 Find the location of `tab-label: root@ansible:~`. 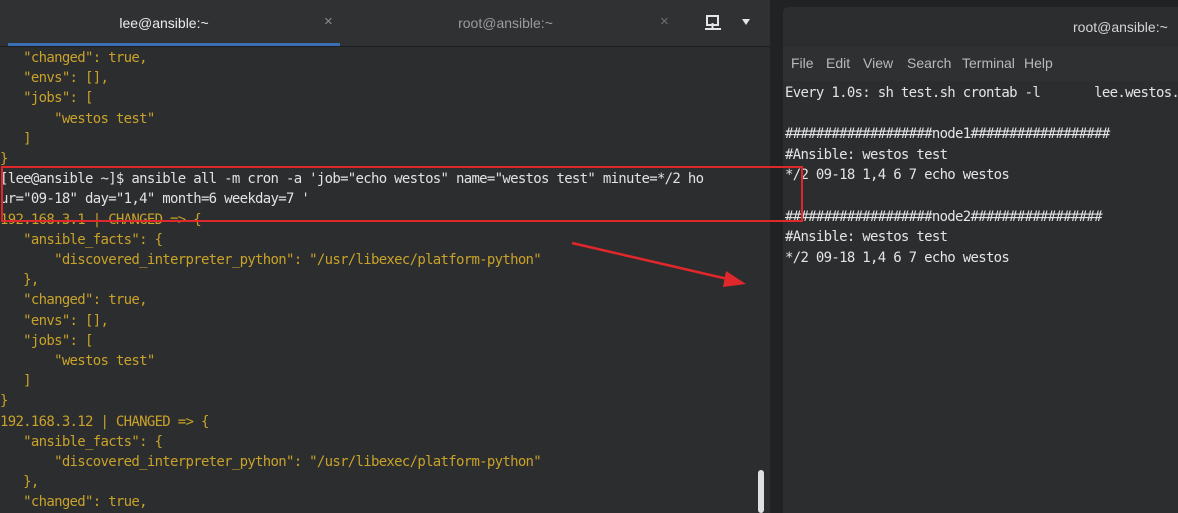

tab-label: root@ansible:~ is located at coordinates (505, 23).